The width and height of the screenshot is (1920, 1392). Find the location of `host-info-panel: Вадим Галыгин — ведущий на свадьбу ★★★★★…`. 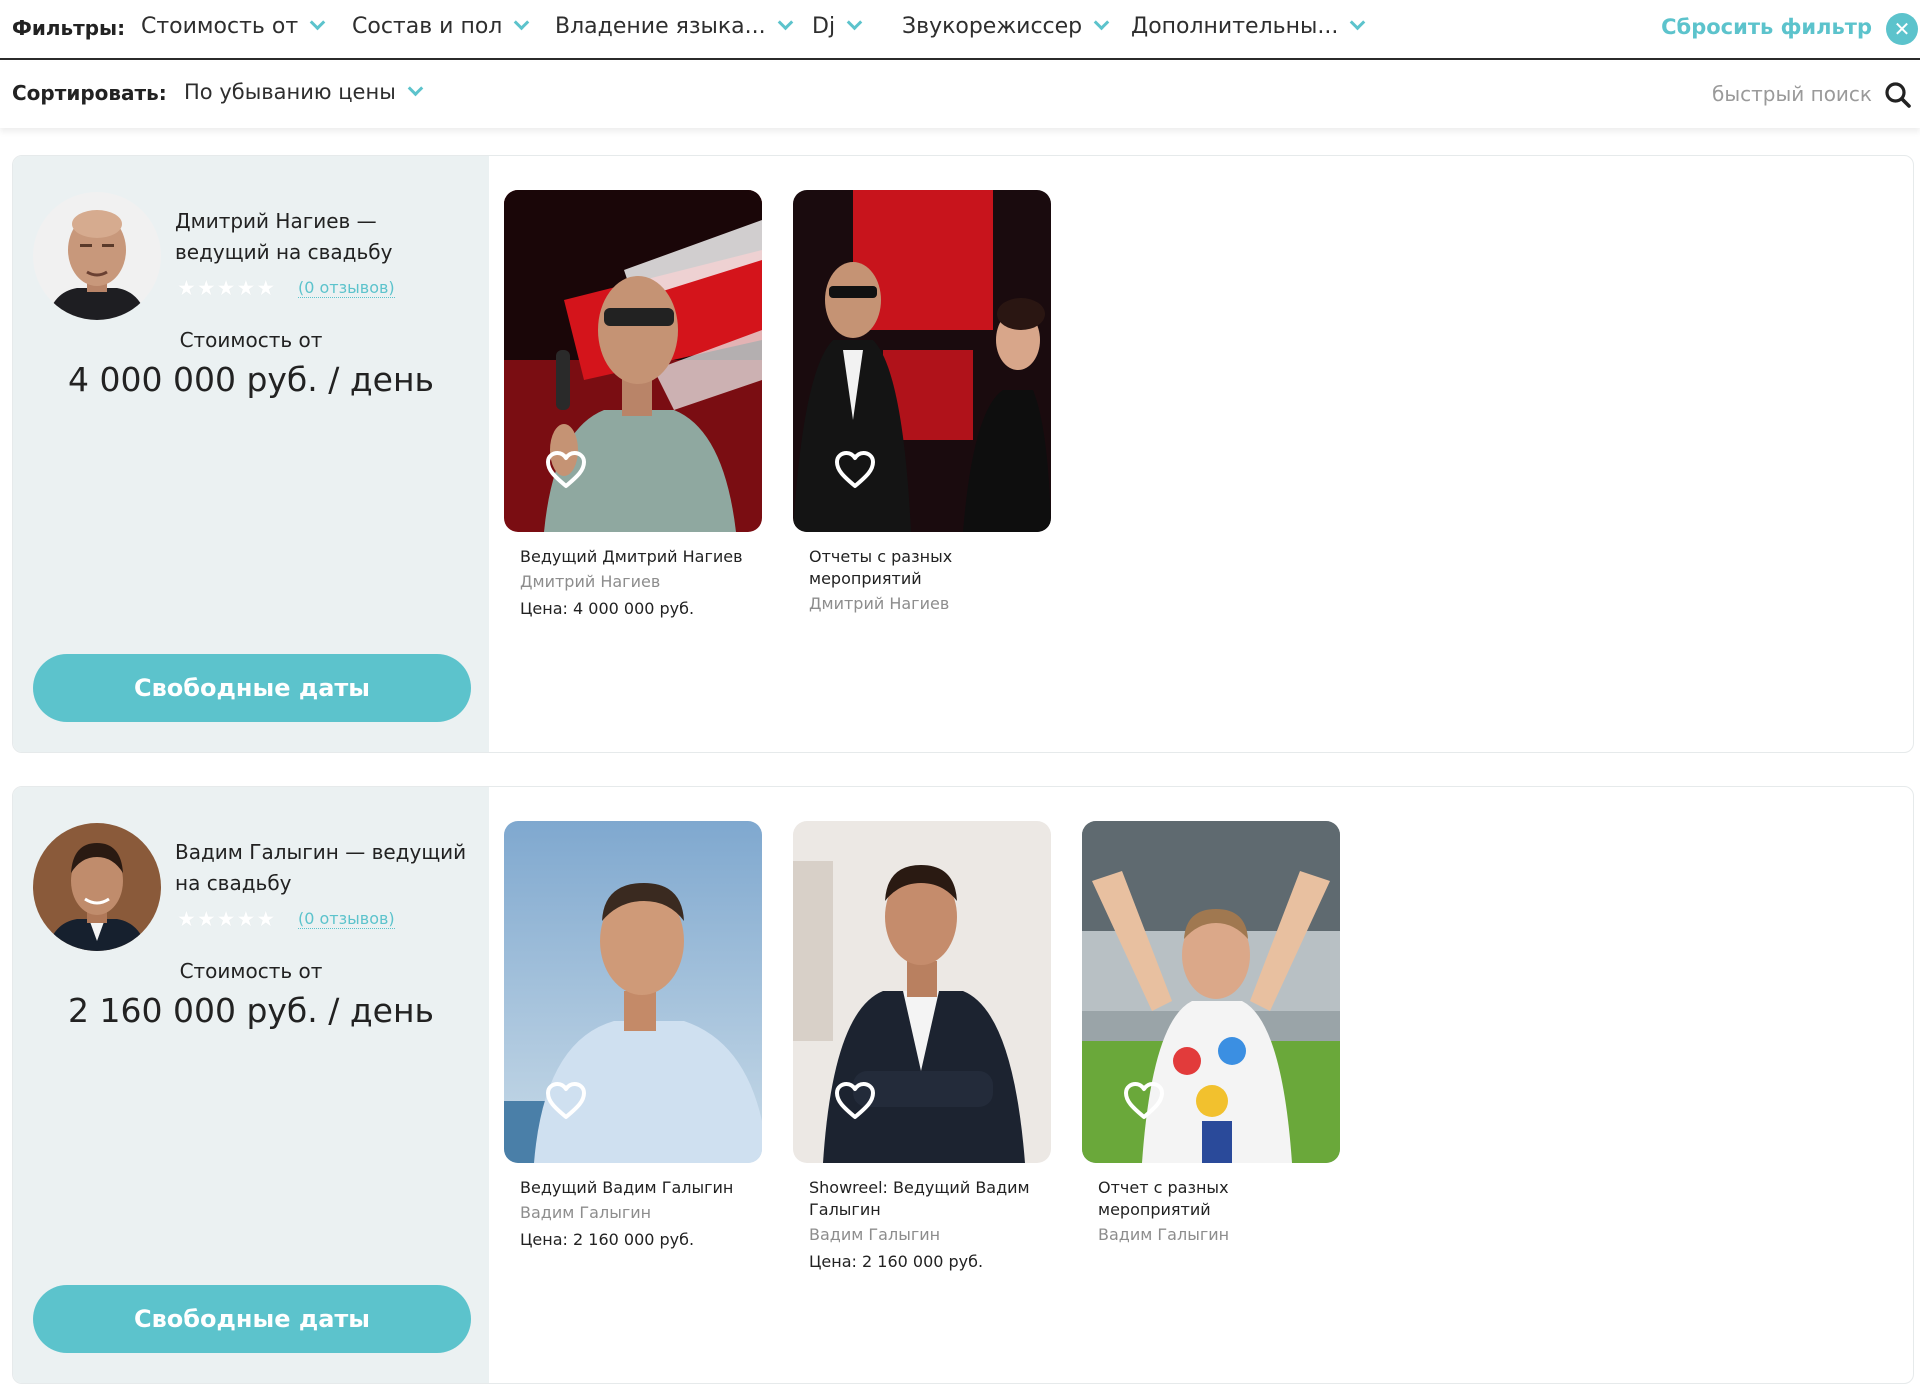

host-info-panel: Вадим Галыгин — ведущий на свадьбу ★★★★★… is located at coordinates (251, 1085).